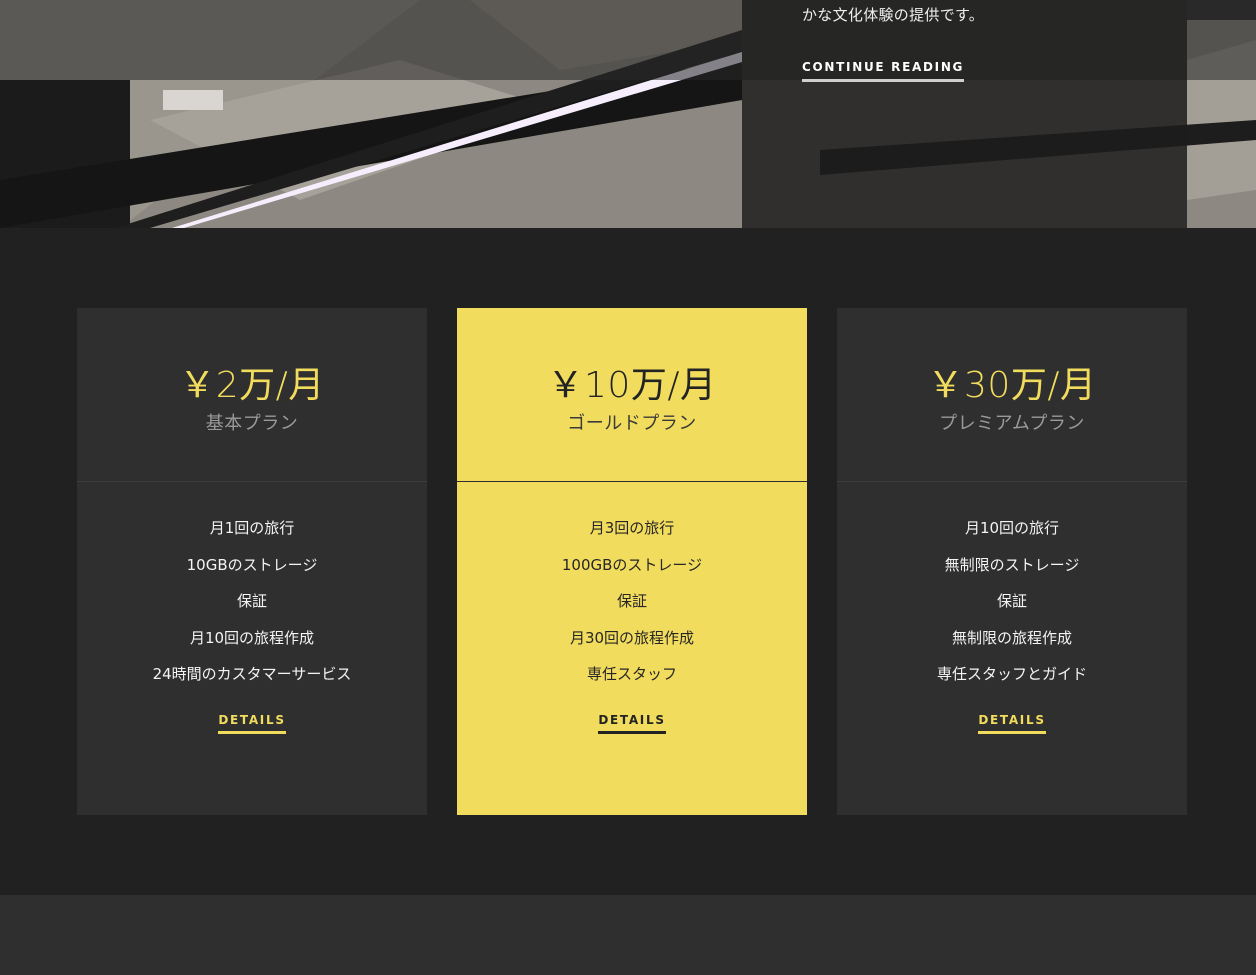 This screenshot has width=1256, height=975. Describe the element at coordinates (883, 71) in the screenshot. I see `continue-reading-link: CONTINUE READING` at that location.